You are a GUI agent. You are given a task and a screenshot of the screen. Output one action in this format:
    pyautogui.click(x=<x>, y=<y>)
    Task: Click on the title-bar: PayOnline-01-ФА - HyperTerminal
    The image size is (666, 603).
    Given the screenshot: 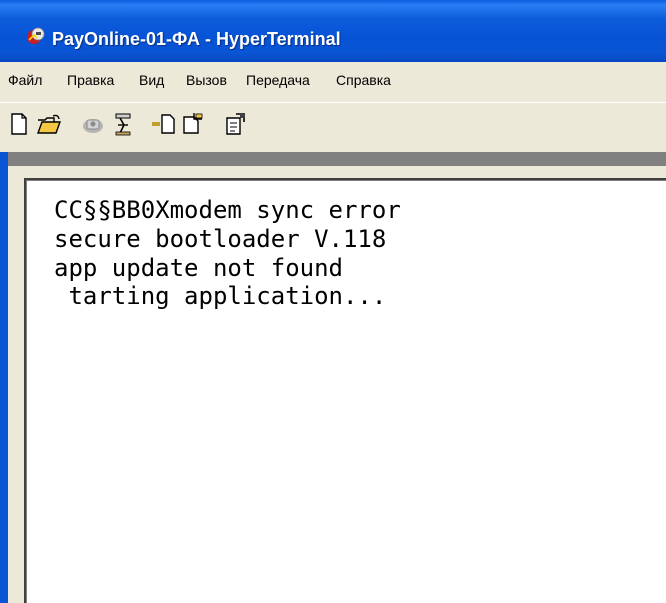 What is the action you would take?
    pyautogui.click(x=333, y=31)
    